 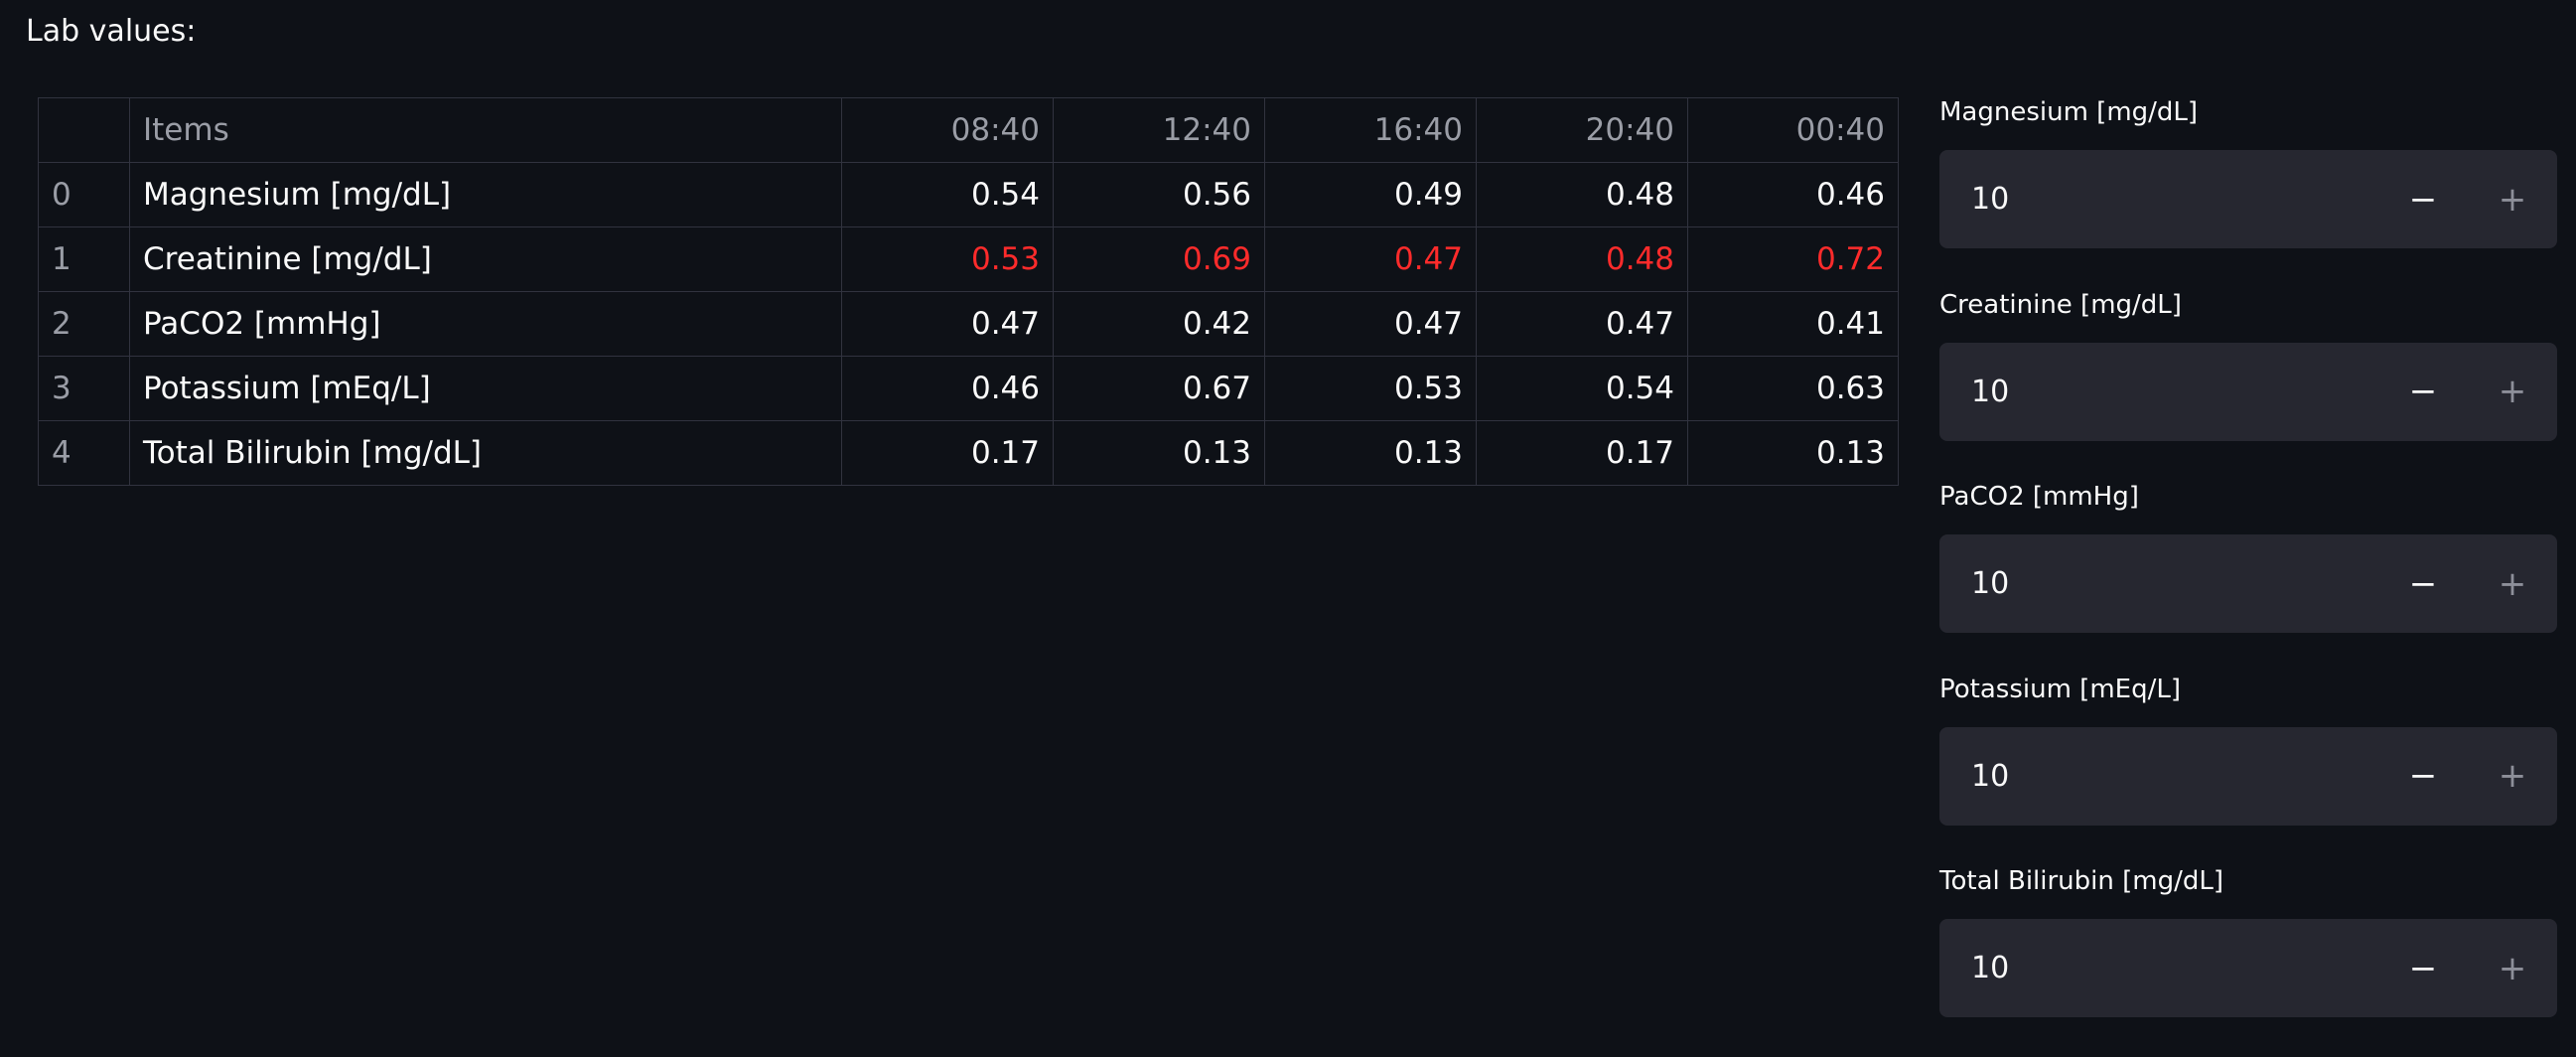 I want to click on potassium-value-input, so click(x=2157, y=776).